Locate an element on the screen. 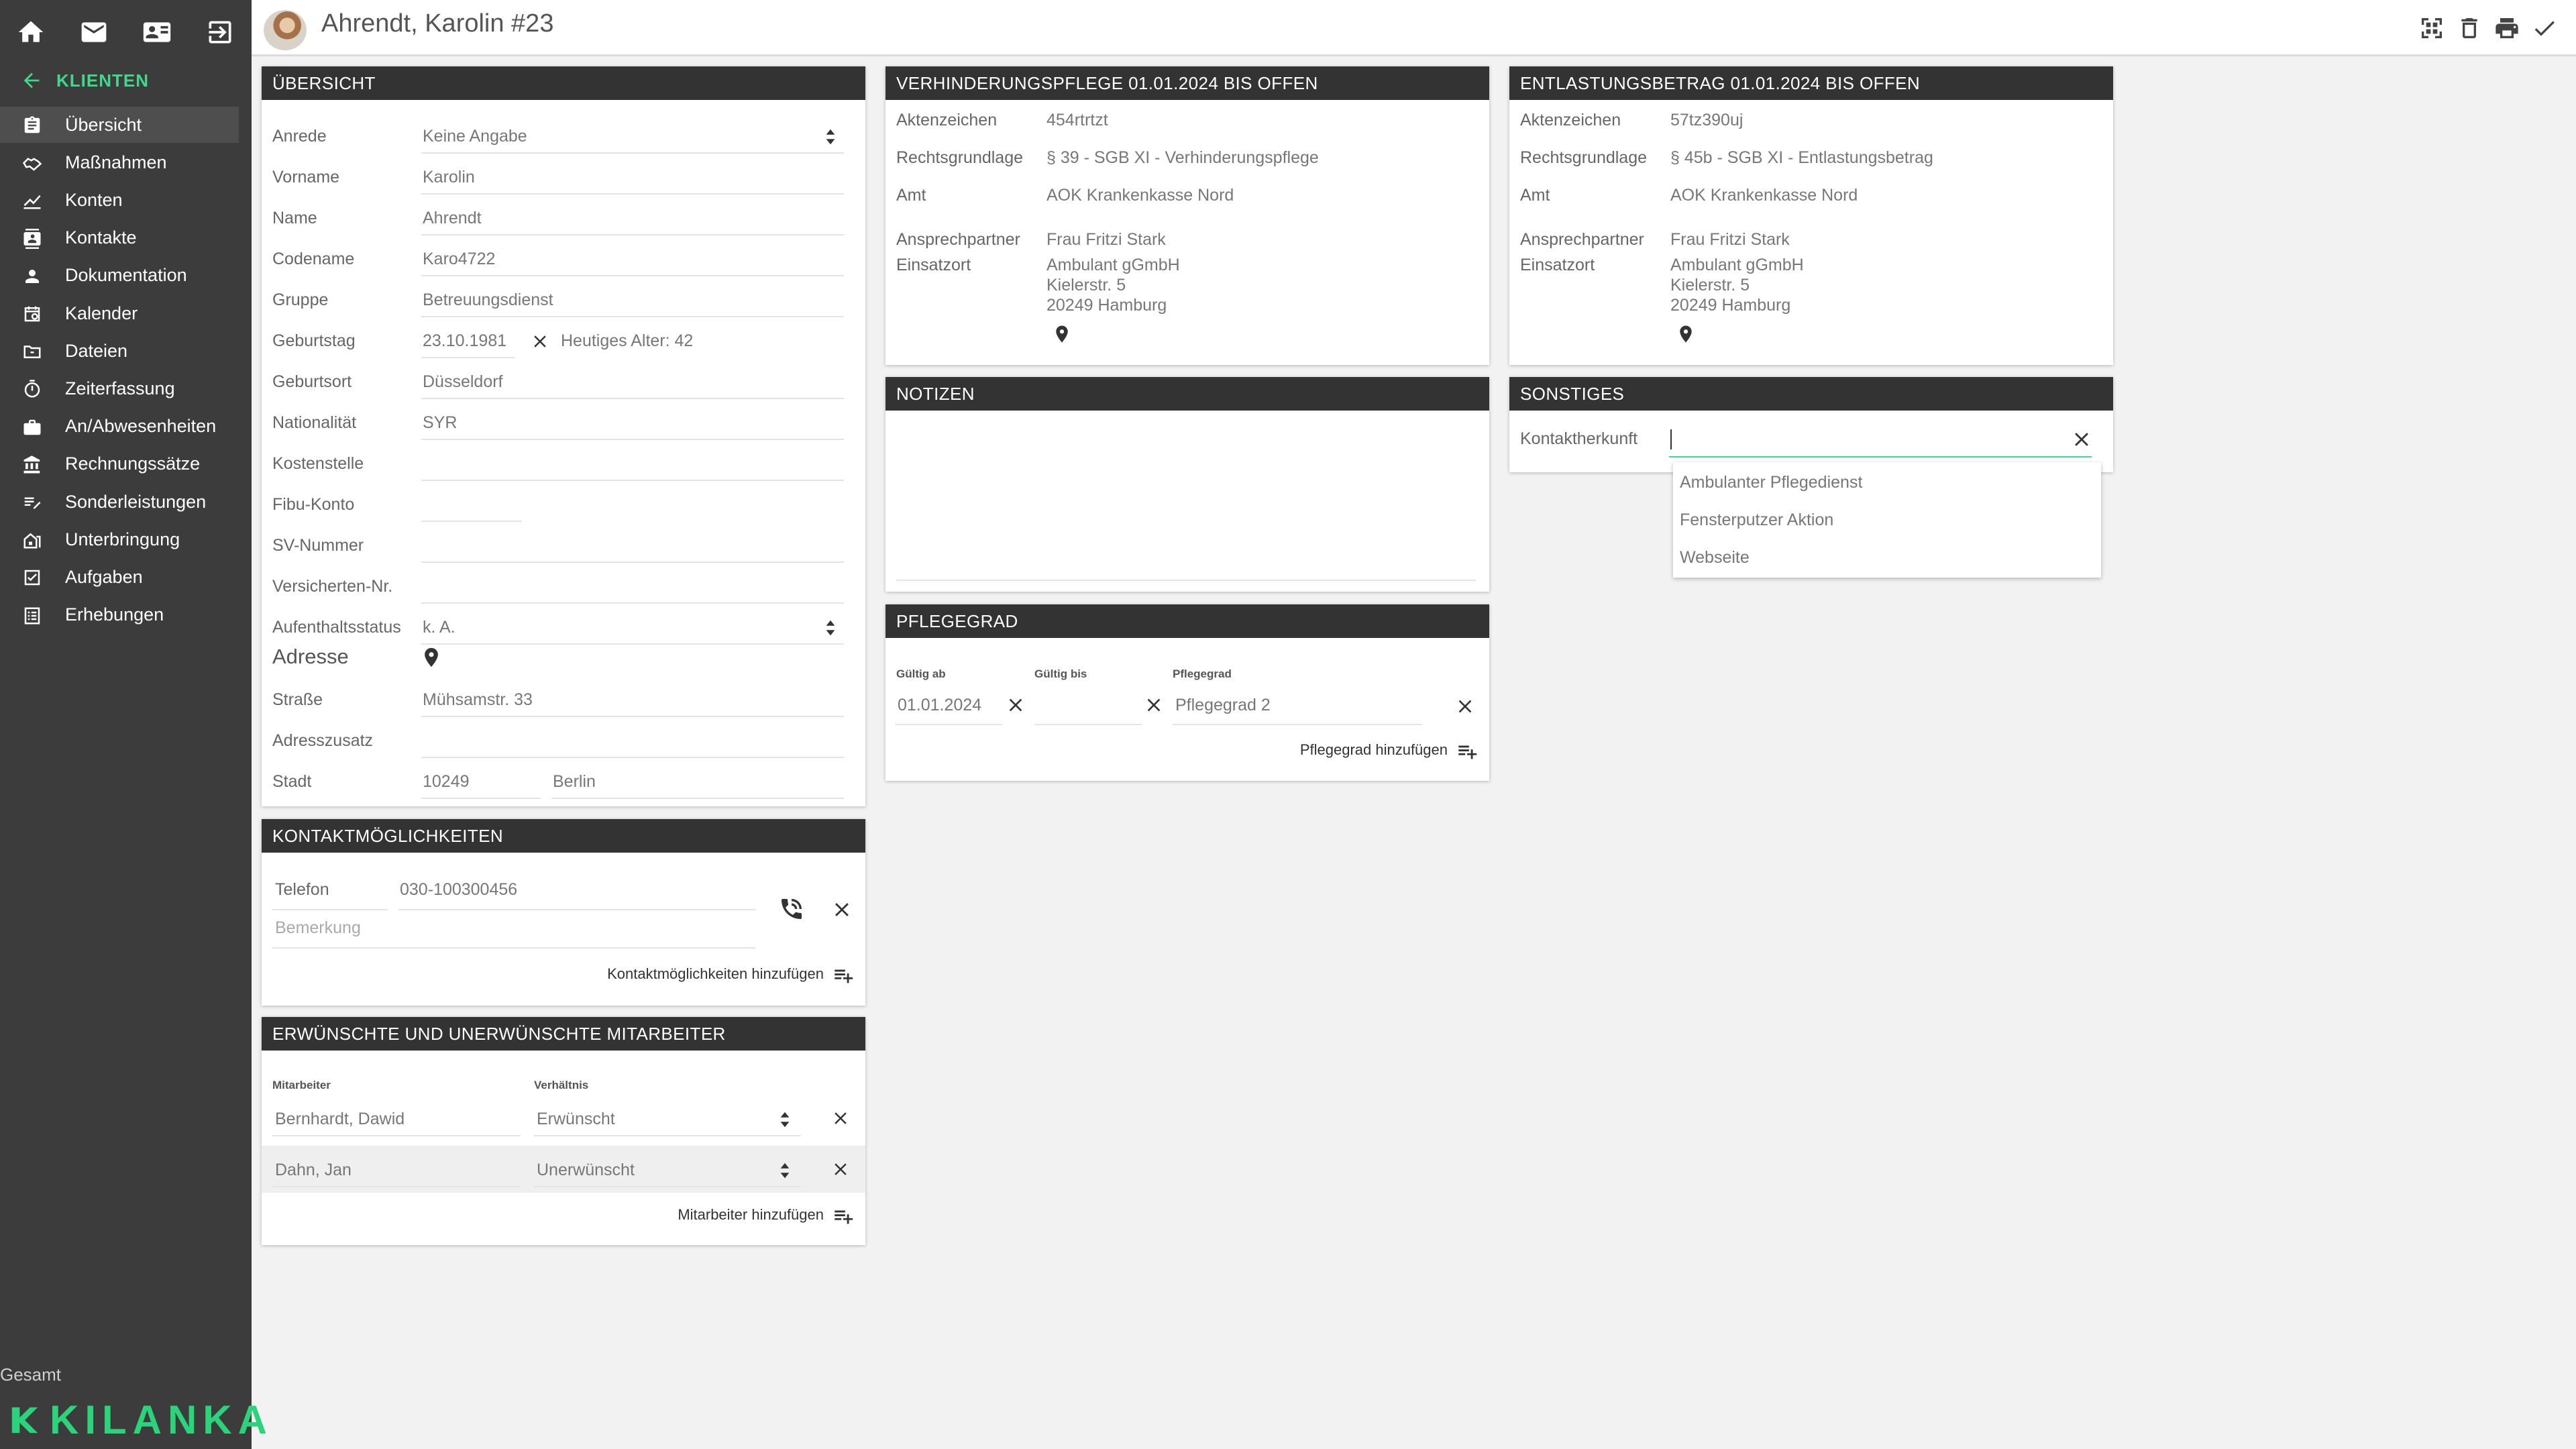  sidebar-item-label: Dateien is located at coordinates (96, 350).